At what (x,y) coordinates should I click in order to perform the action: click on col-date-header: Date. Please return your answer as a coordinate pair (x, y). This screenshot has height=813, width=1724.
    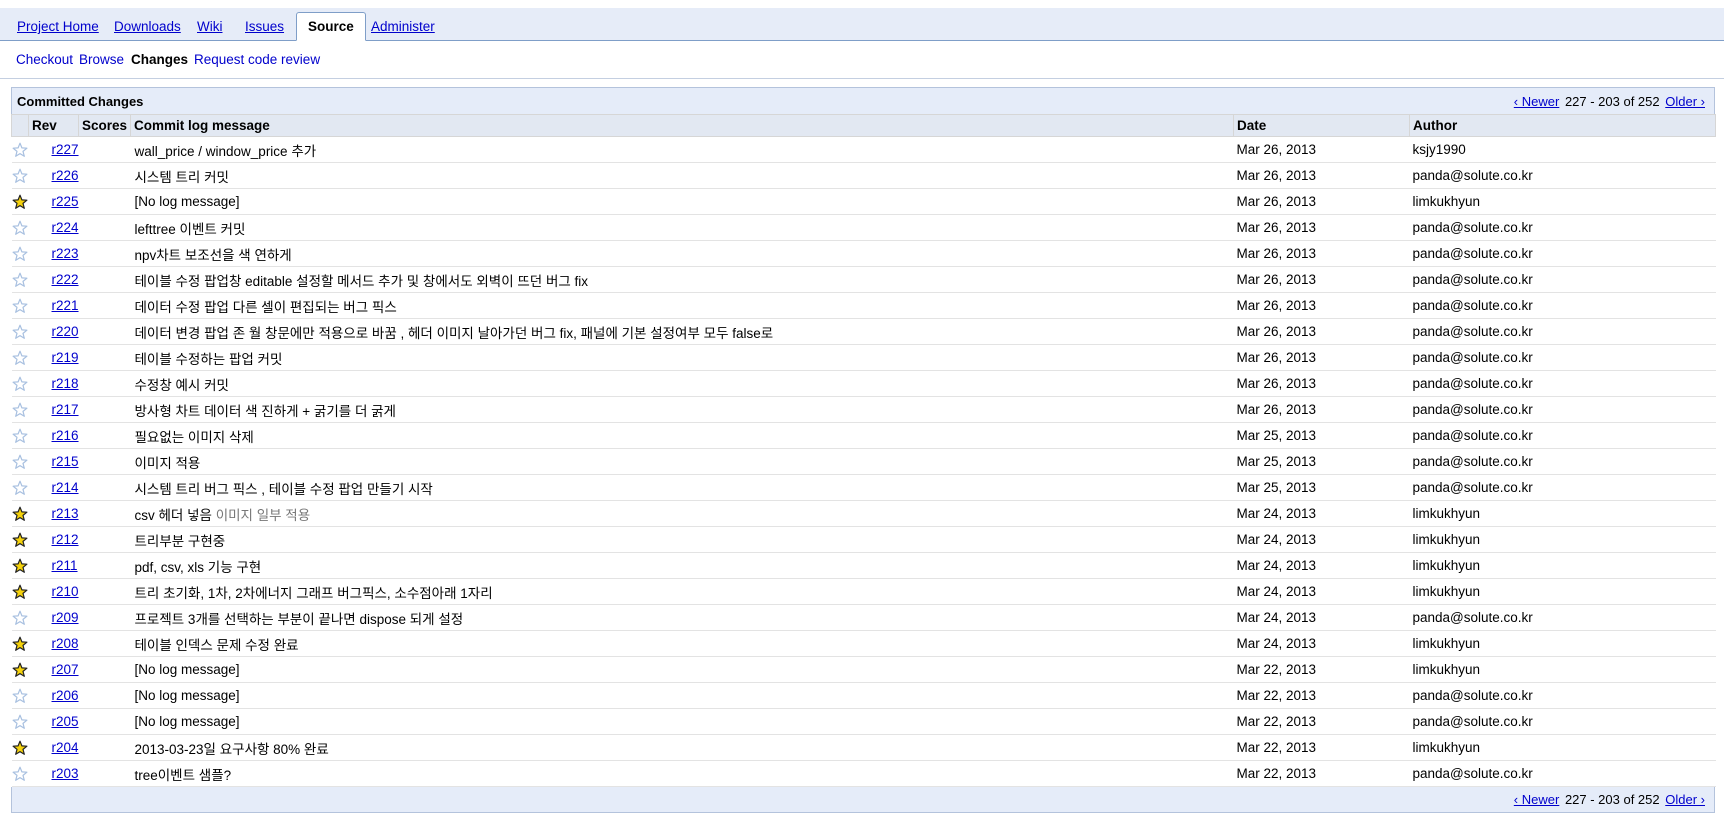
    Looking at the image, I should click on (1321, 125).